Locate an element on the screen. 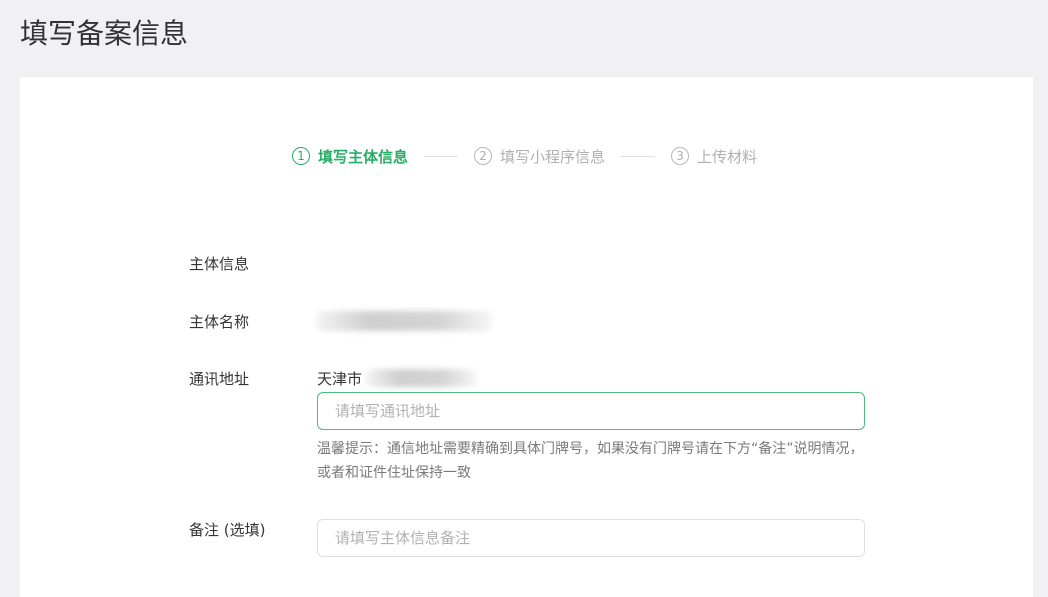 The width and height of the screenshot is (1048, 597). step-2: 2 填写小程序信息 is located at coordinates (539, 156).